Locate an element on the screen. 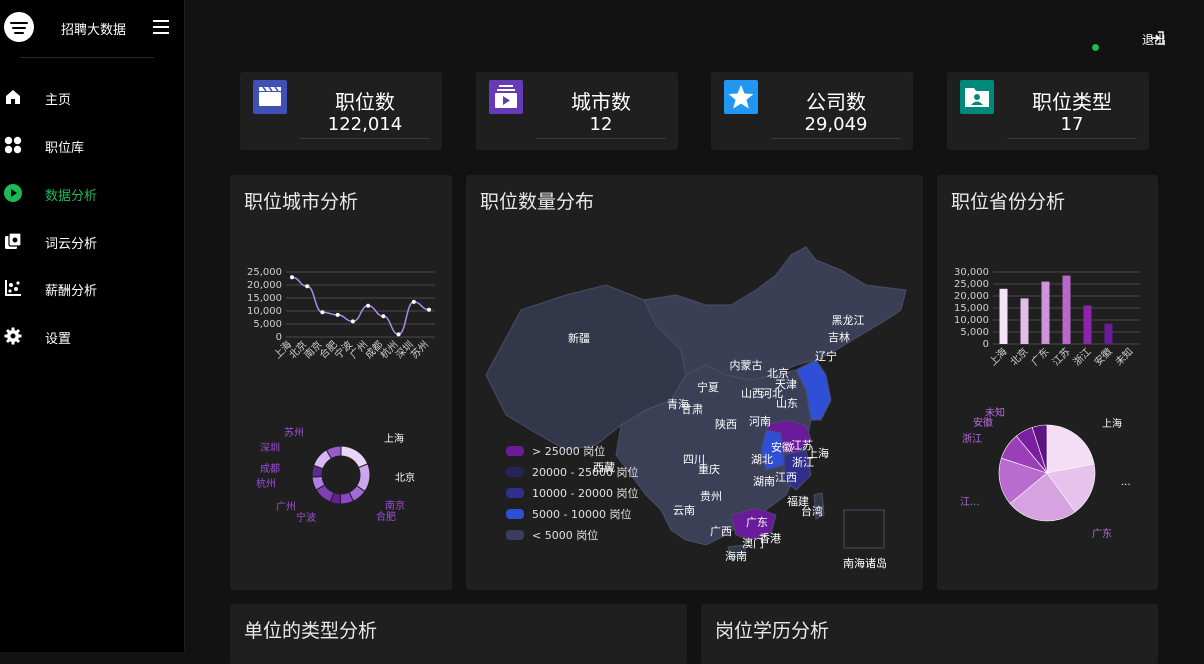 The image size is (1204, 664). x-tick-label: 广东 is located at coordinates (1039, 356).